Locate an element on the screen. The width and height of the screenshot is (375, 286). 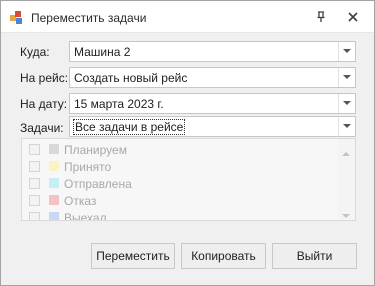
tasks-combobox: Все задачи в рейсе is located at coordinates (212, 126).